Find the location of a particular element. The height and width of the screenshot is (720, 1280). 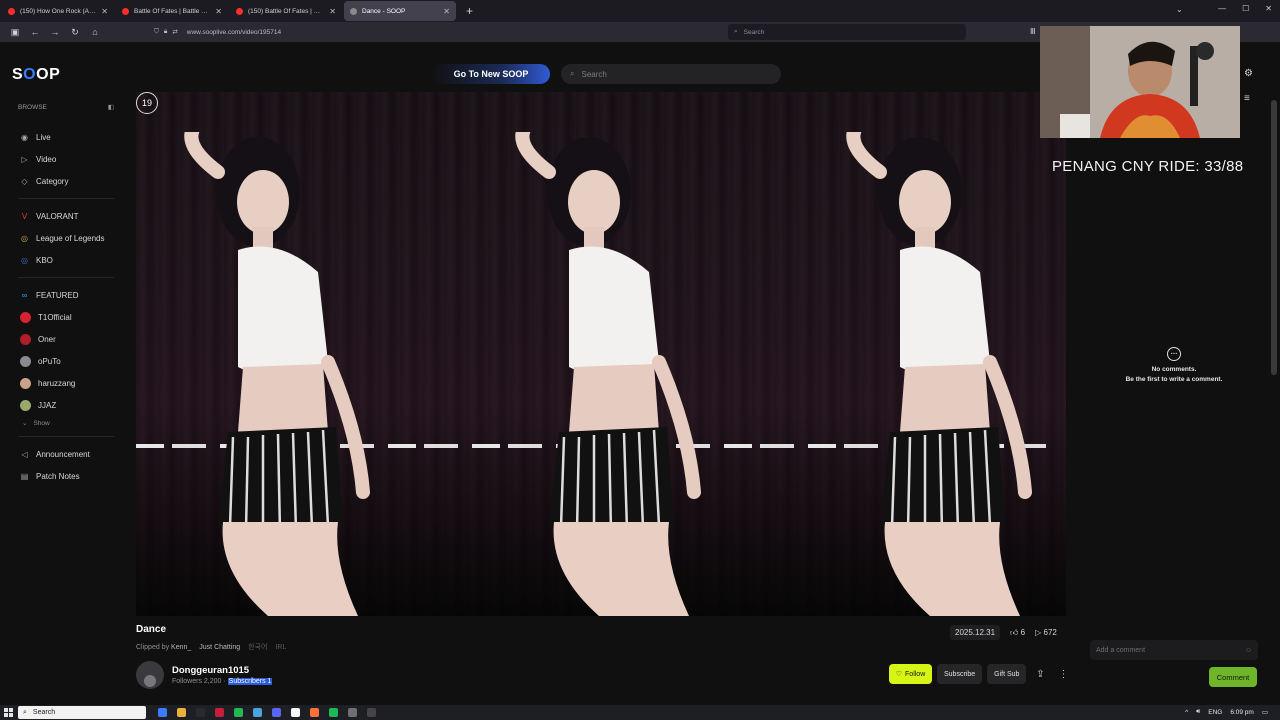

soop-logo: SOOP is located at coordinates (36, 75).